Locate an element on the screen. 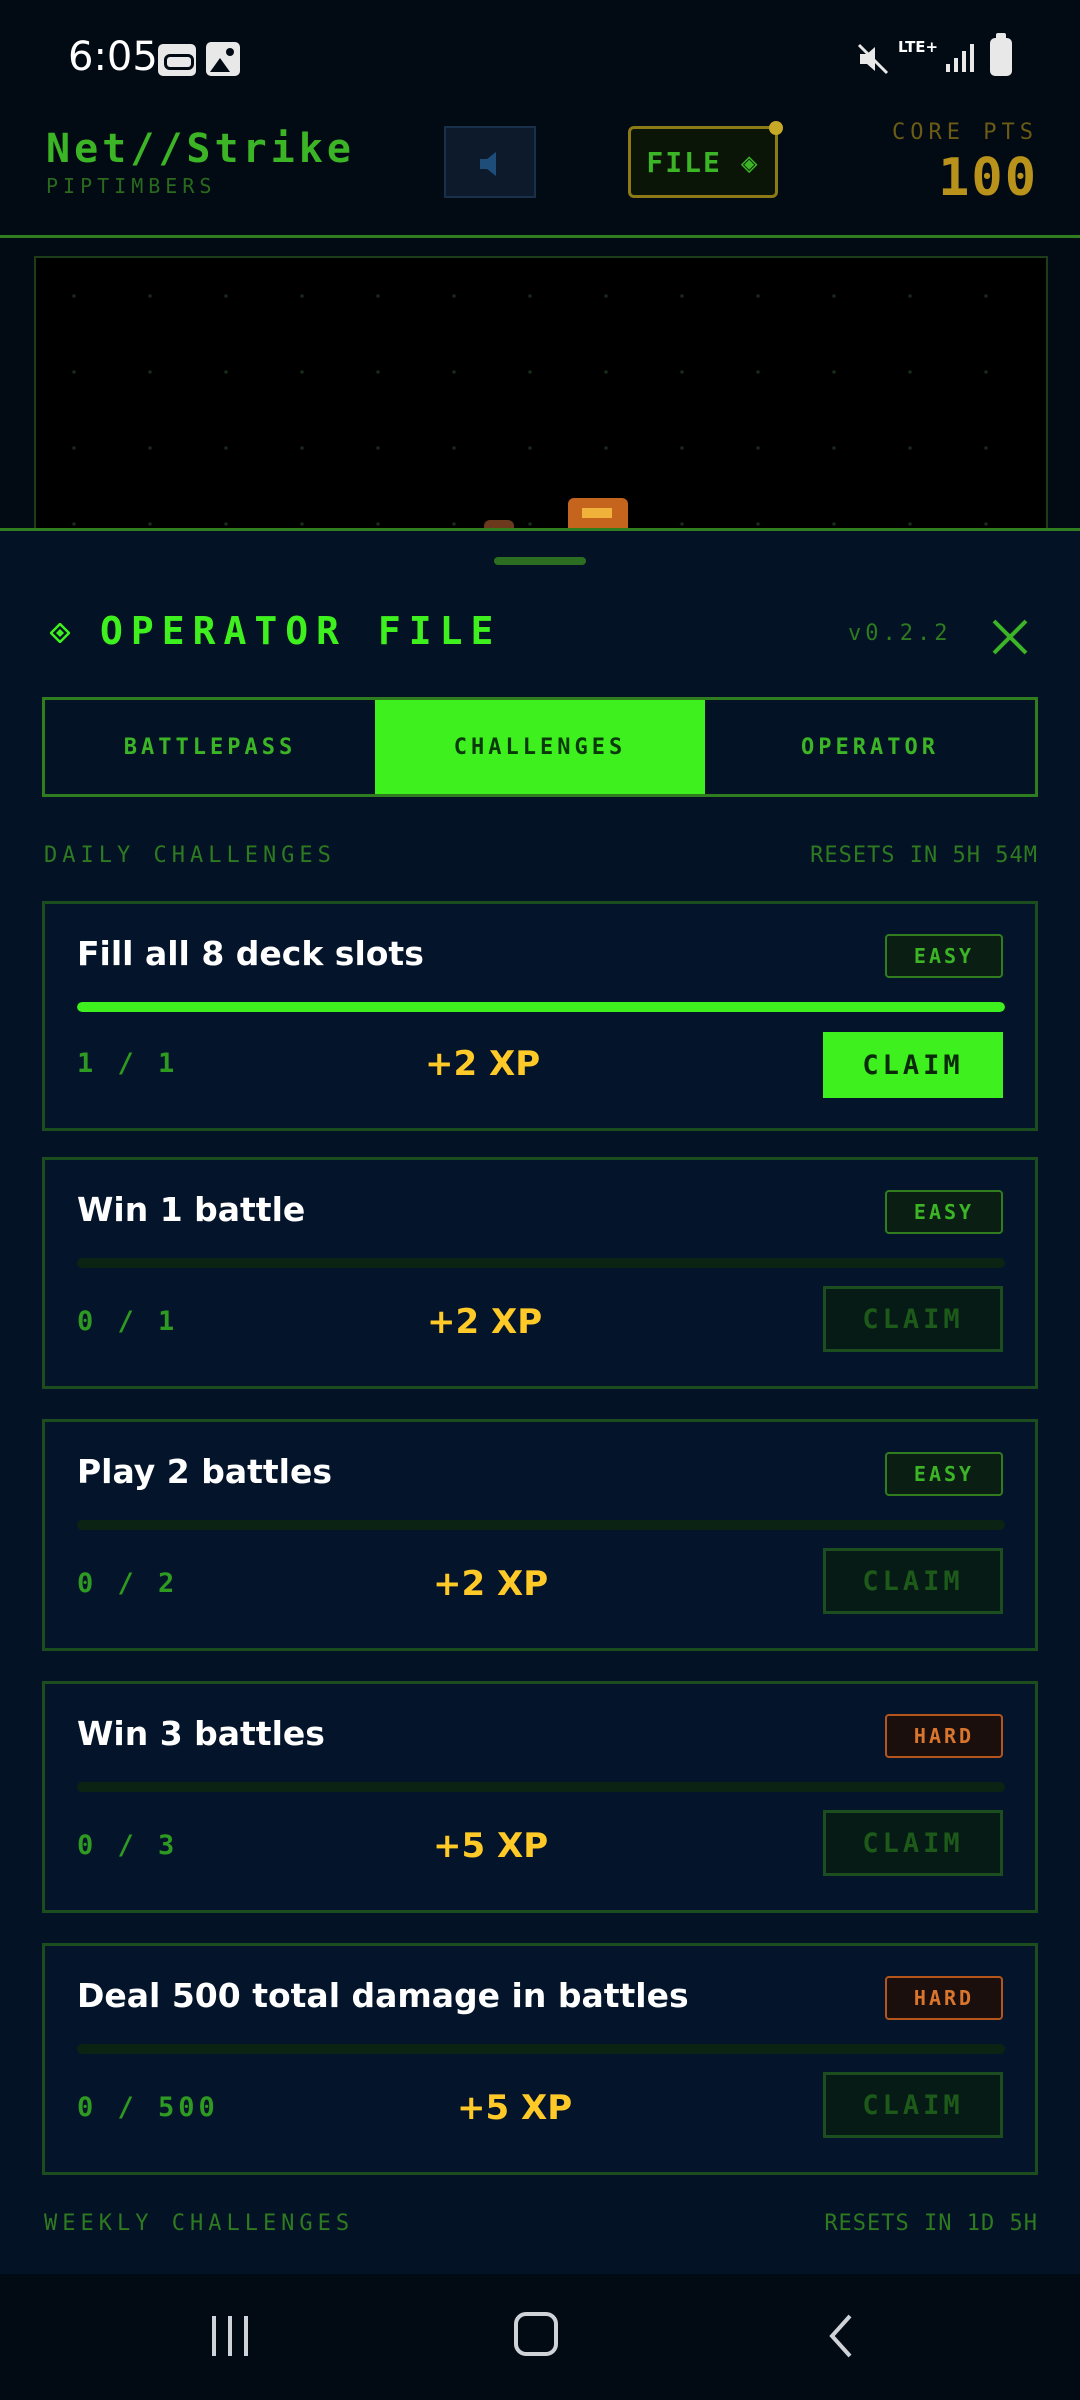 This screenshot has width=1080, height=2400. tab-challenges: CHALLENGES is located at coordinates (540, 747).